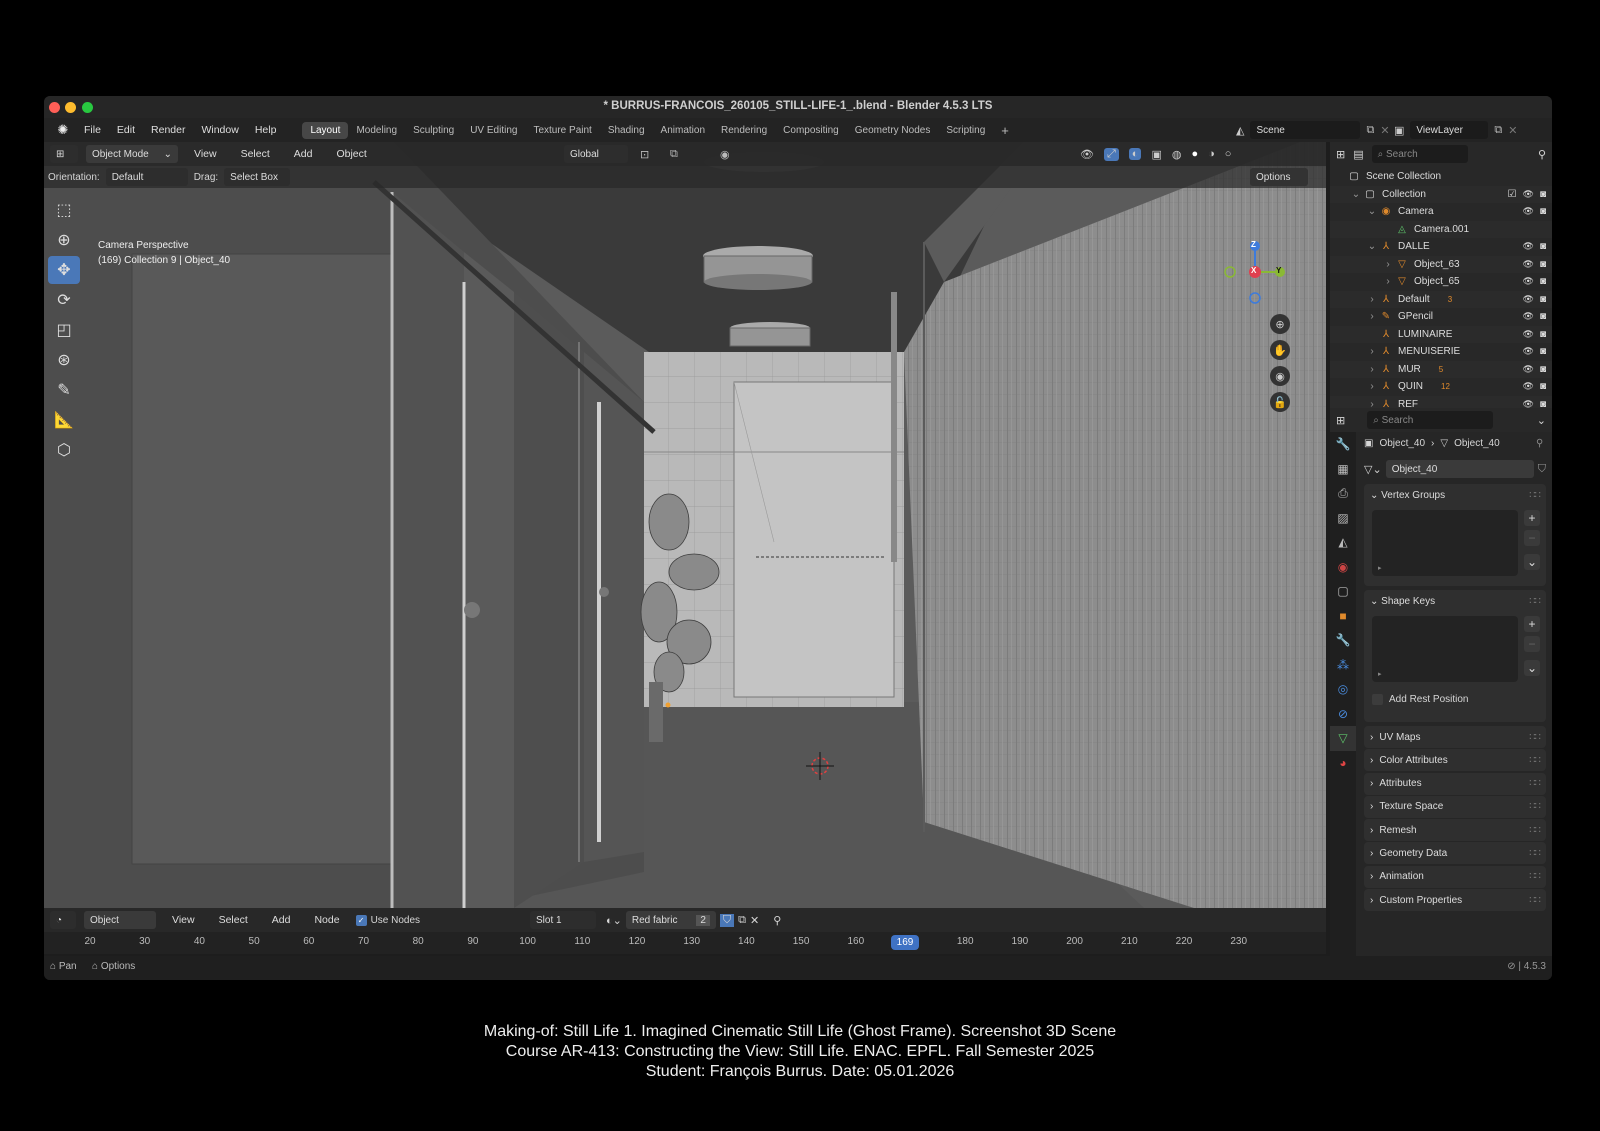 The height and width of the screenshot is (1131, 1600). I want to click on menu-render: Render, so click(168, 130).